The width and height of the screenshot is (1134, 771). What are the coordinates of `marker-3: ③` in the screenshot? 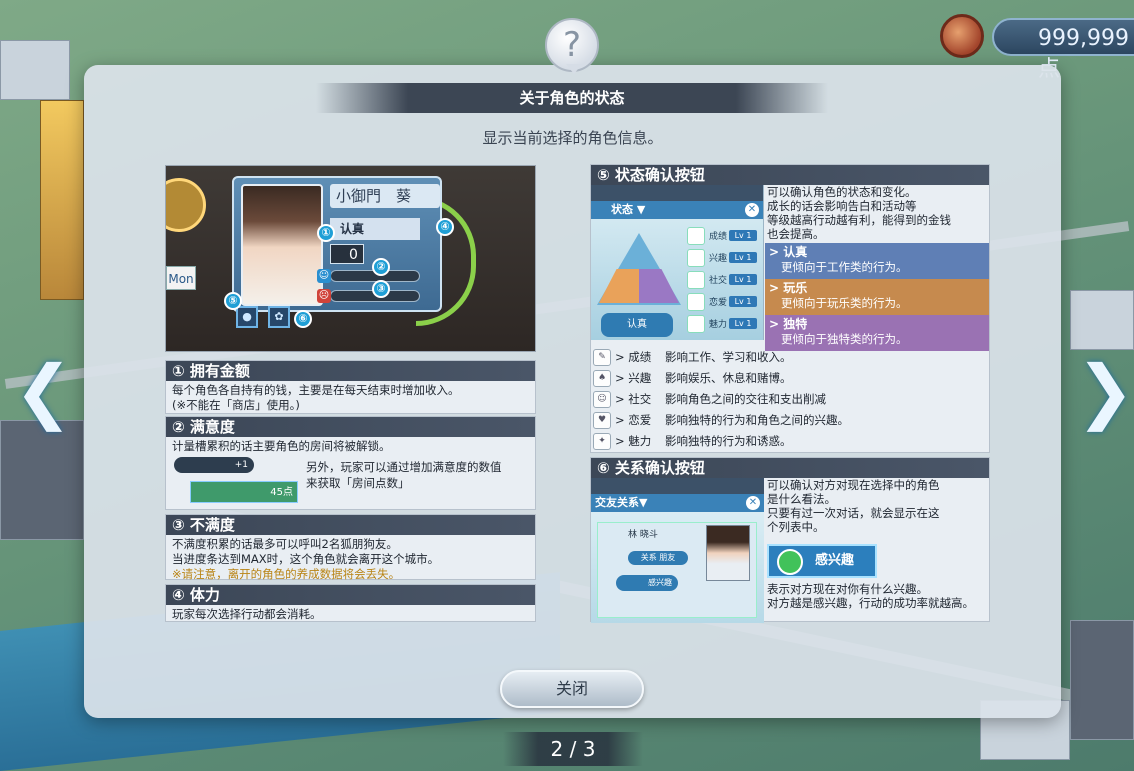 It's located at (381, 289).